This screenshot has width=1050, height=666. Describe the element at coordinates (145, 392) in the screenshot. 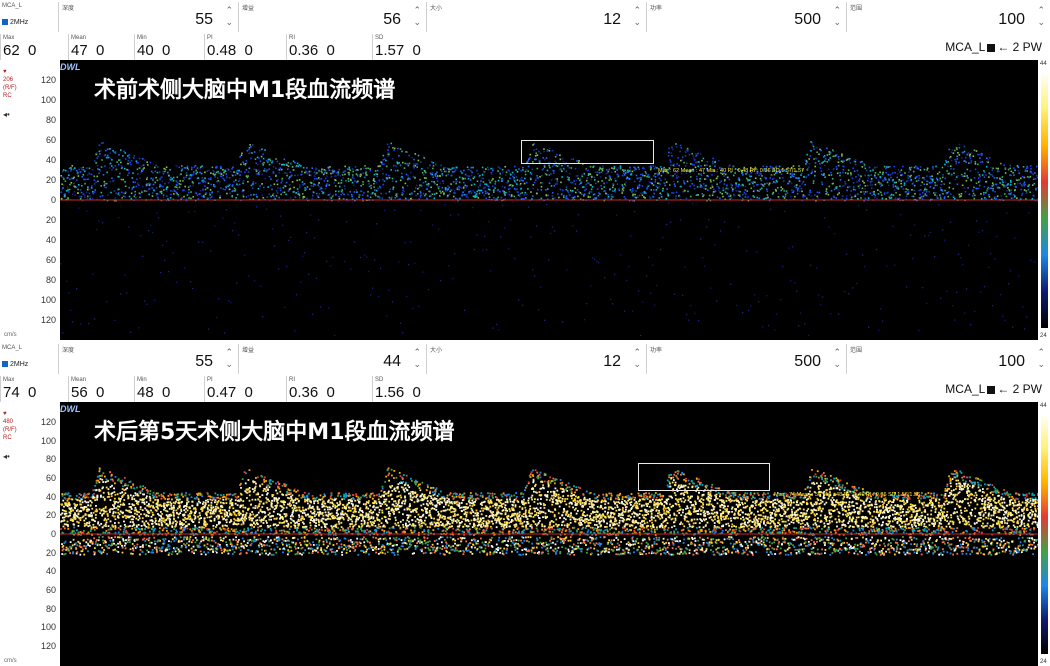

I see `measurement-number: 48` at that location.